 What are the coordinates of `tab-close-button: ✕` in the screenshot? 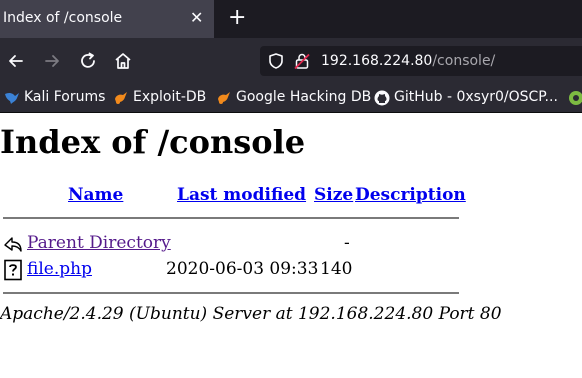 It's located at (196, 17).